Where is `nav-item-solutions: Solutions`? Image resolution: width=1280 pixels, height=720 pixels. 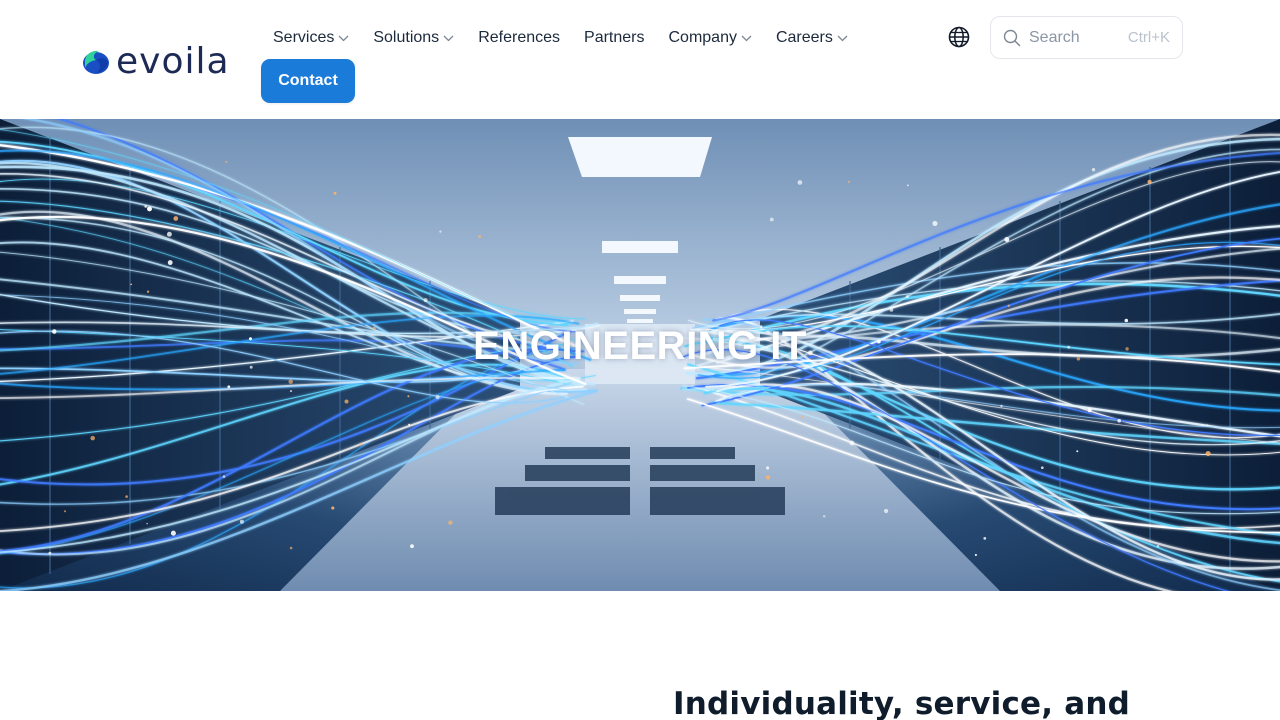 nav-item-solutions: Solutions is located at coordinates (413, 38).